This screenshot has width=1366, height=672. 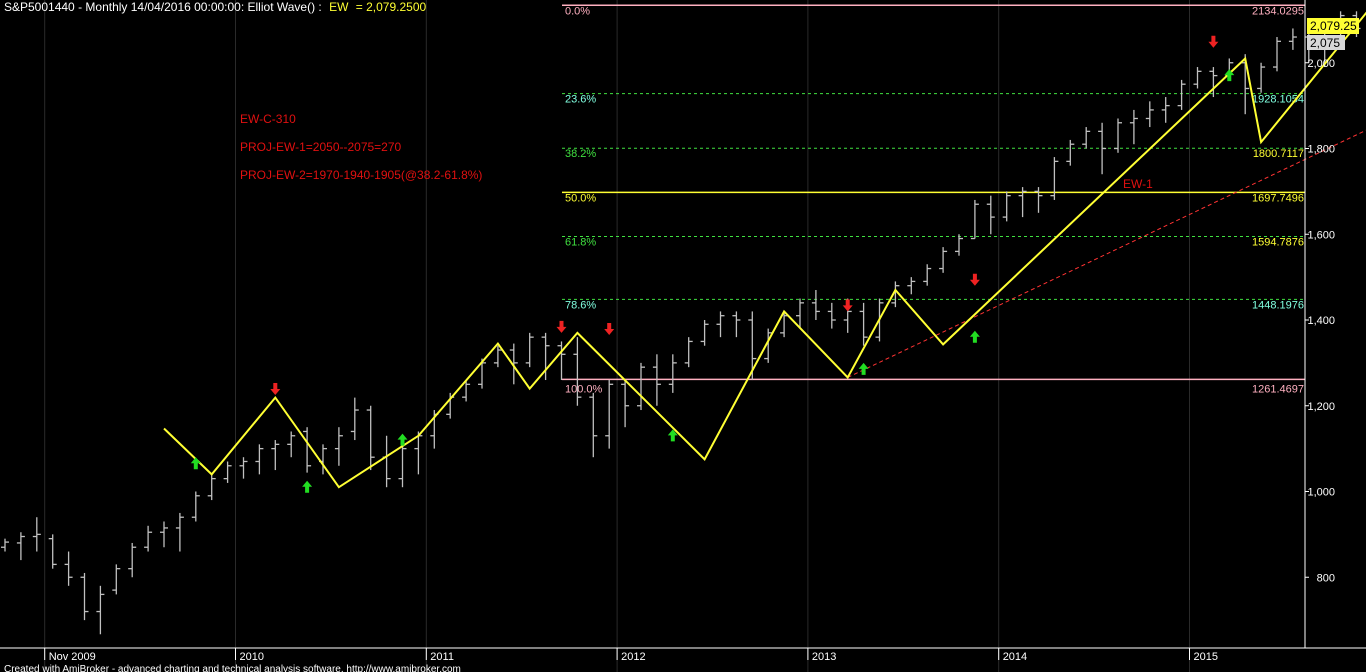 I want to click on last-price-tag: 2,079.25, so click(x=1333, y=26).